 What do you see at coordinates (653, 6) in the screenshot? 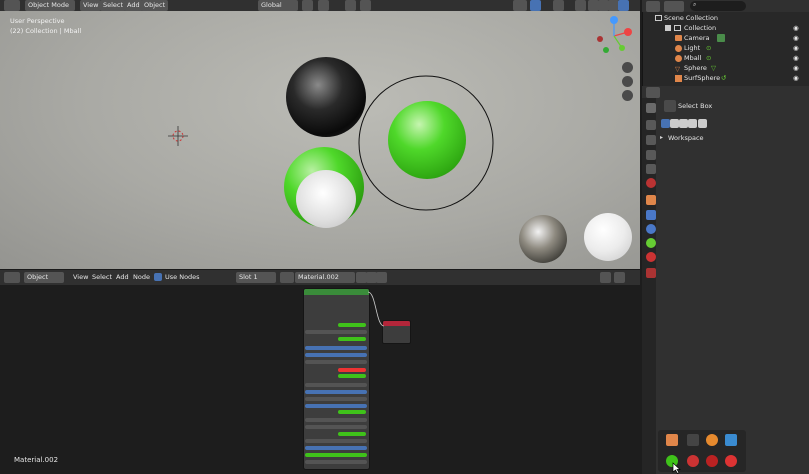
I see `outliner-type-icon` at bounding box center [653, 6].